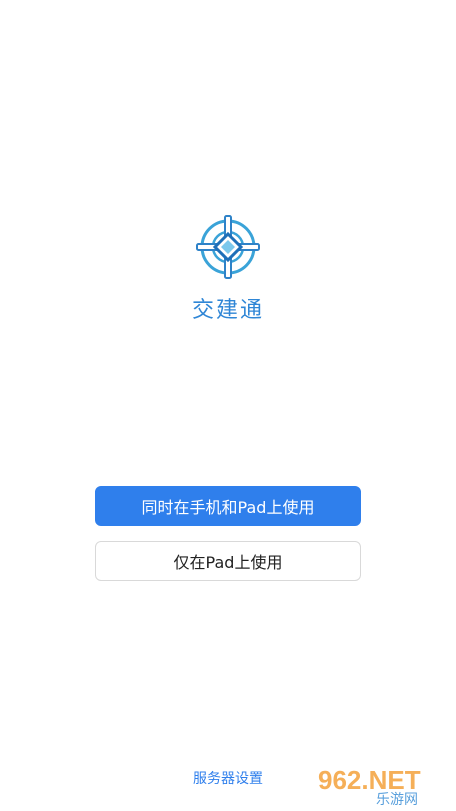 The image size is (456, 811). I want to click on use-on-pad-only-button: 仅在Pad上使用, so click(228, 561).